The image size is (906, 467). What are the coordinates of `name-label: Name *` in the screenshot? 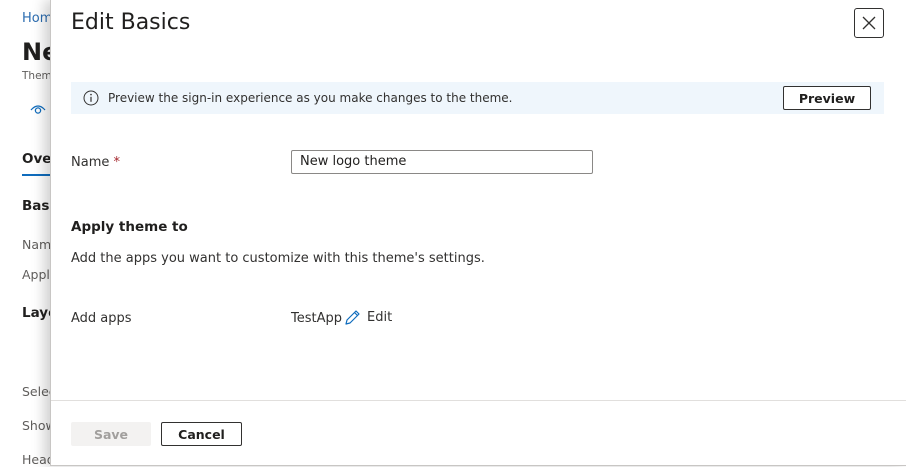 It's located at (95, 162).